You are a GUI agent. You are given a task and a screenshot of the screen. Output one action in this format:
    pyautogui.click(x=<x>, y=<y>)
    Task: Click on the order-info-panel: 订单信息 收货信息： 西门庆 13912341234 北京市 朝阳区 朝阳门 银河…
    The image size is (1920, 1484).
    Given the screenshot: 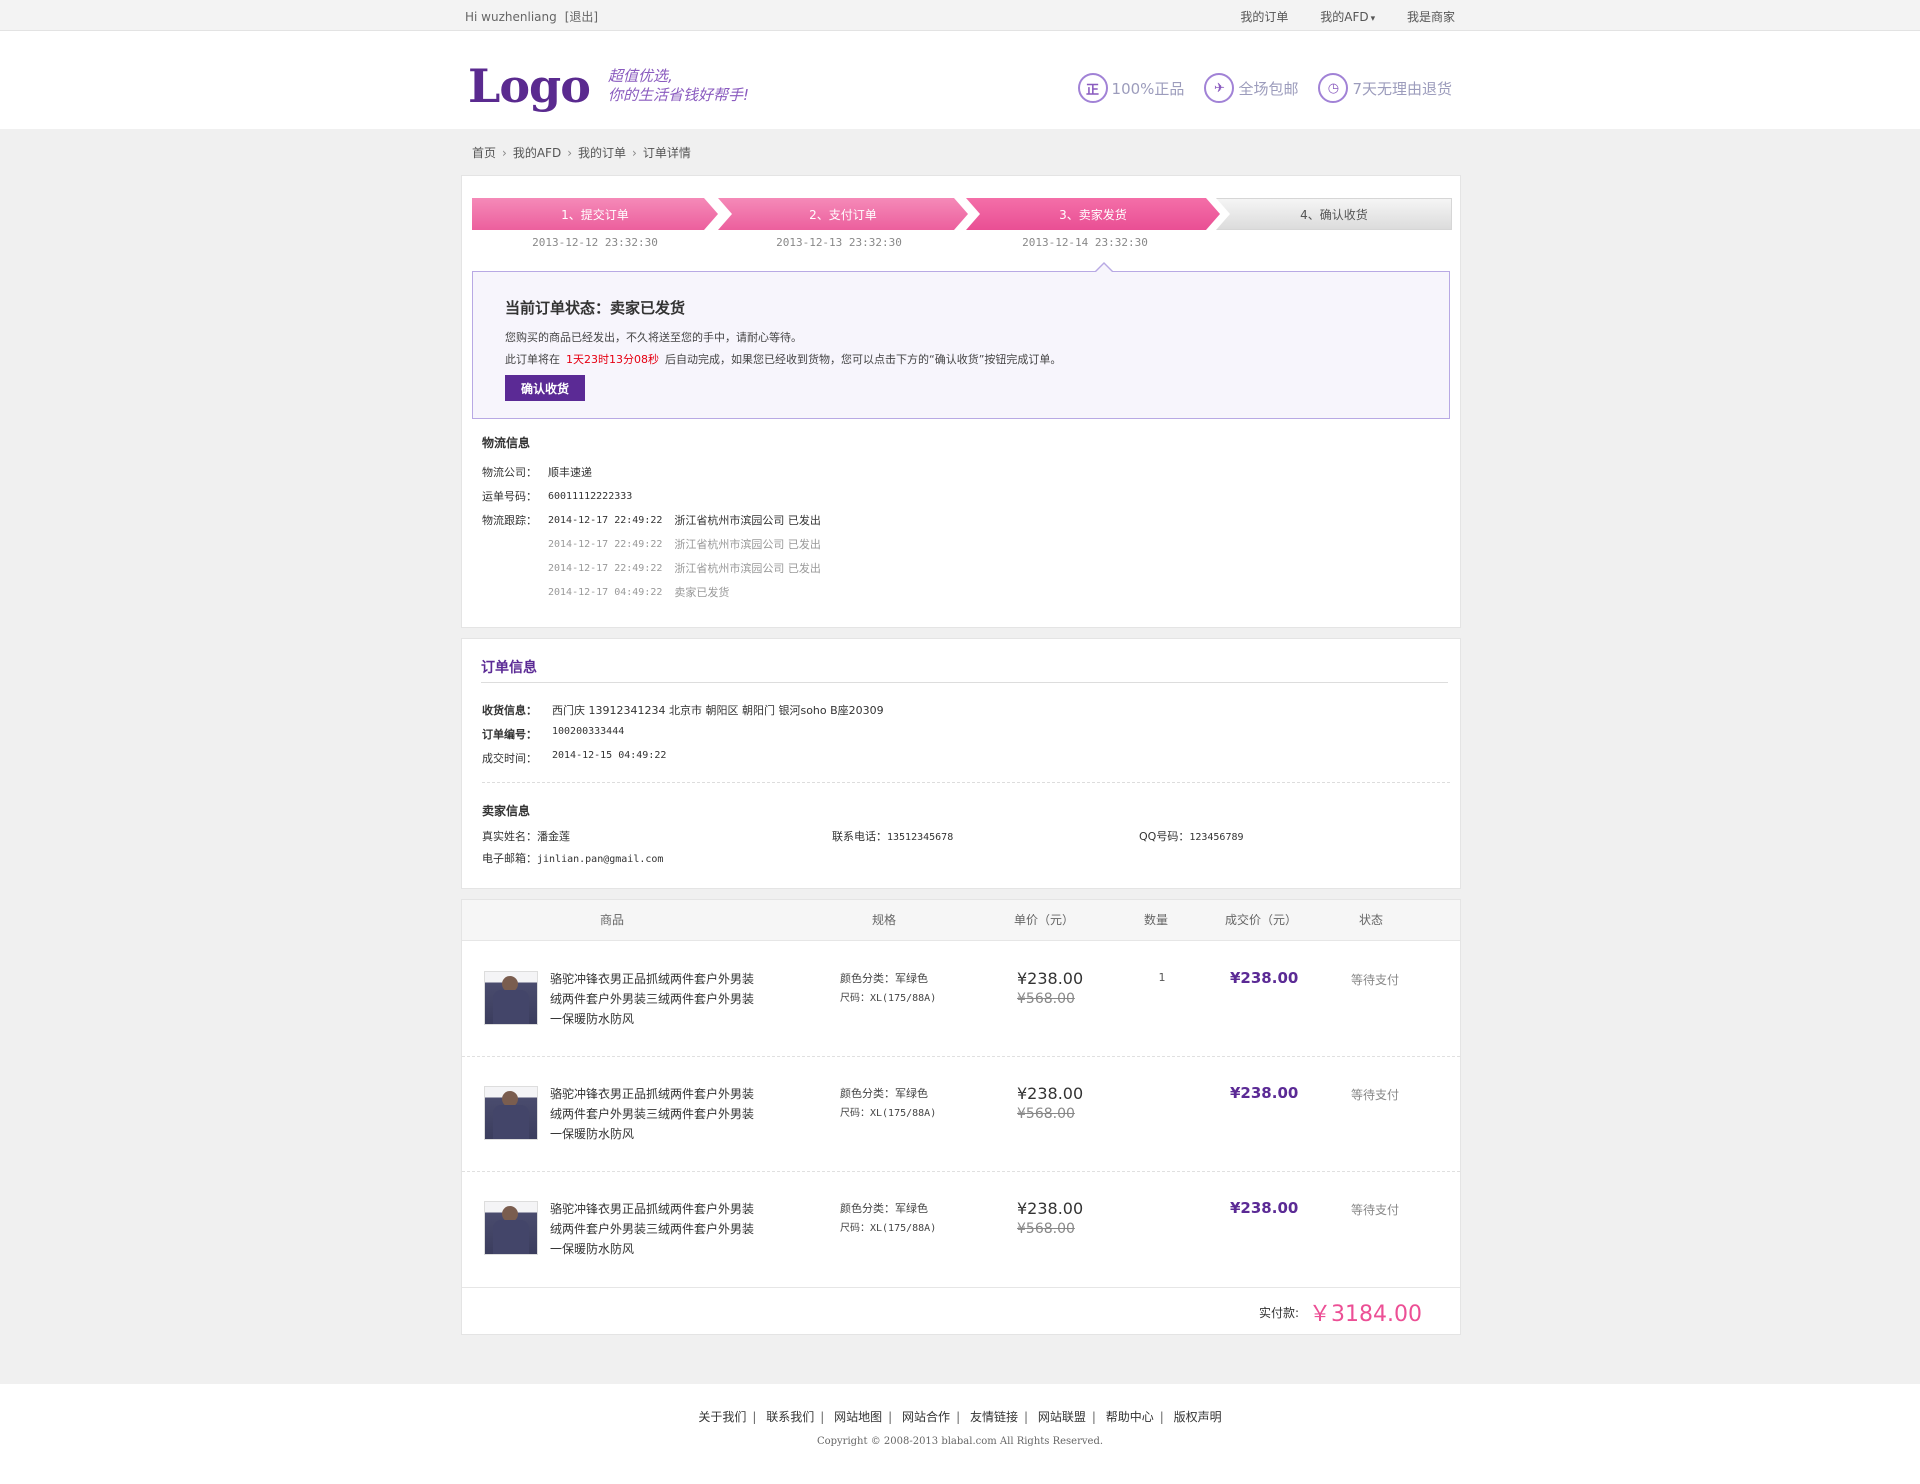 What is the action you would take?
    pyautogui.click(x=961, y=763)
    